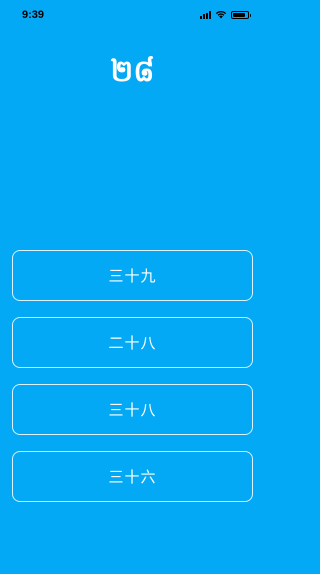  What do you see at coordinates (205, 15) in the screenshot?
I see `signal-icon` at bounding box center [205, 15].